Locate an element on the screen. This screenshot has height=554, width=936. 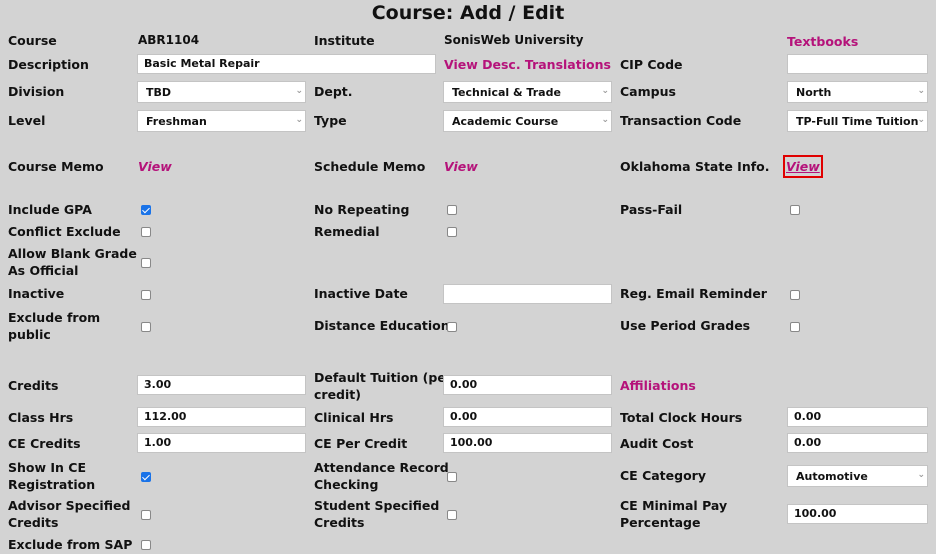
inactive-date-label: Inactive Date is located at coordinates (361, 293).